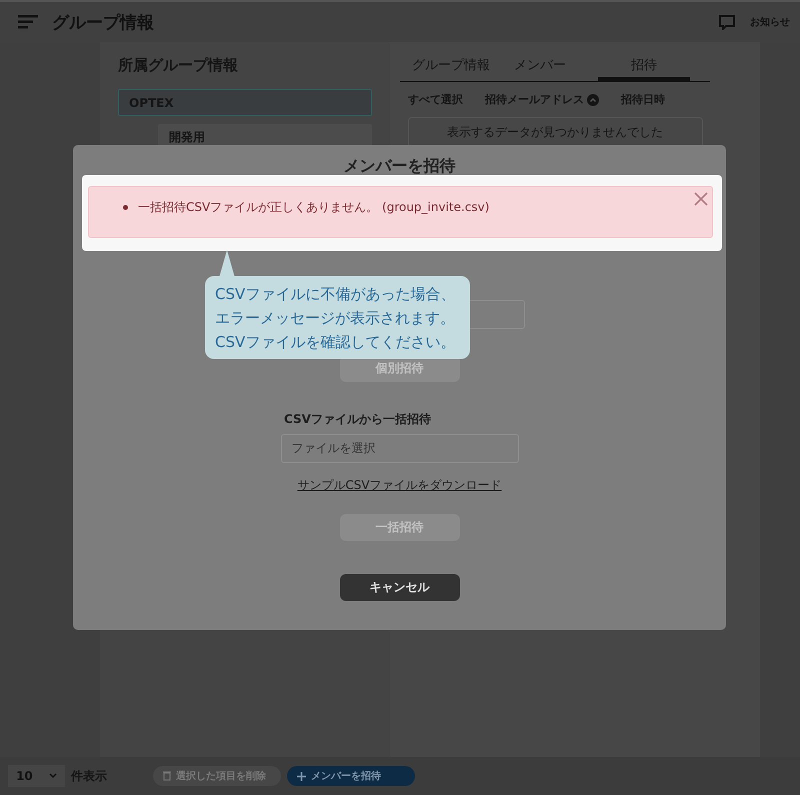 The height and width of the screenshot is (795, 800). Describe the element at coordinates (400, 166) in the screenshot. I see `modal-title: メンバーを招待` at that location.